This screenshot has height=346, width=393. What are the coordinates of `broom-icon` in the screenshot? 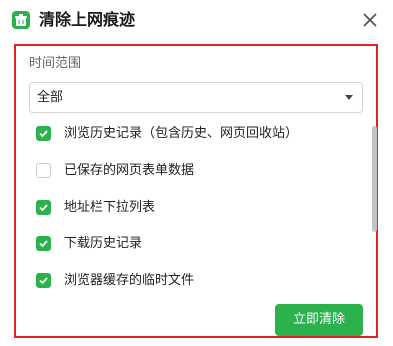 It's located at (21, 20).